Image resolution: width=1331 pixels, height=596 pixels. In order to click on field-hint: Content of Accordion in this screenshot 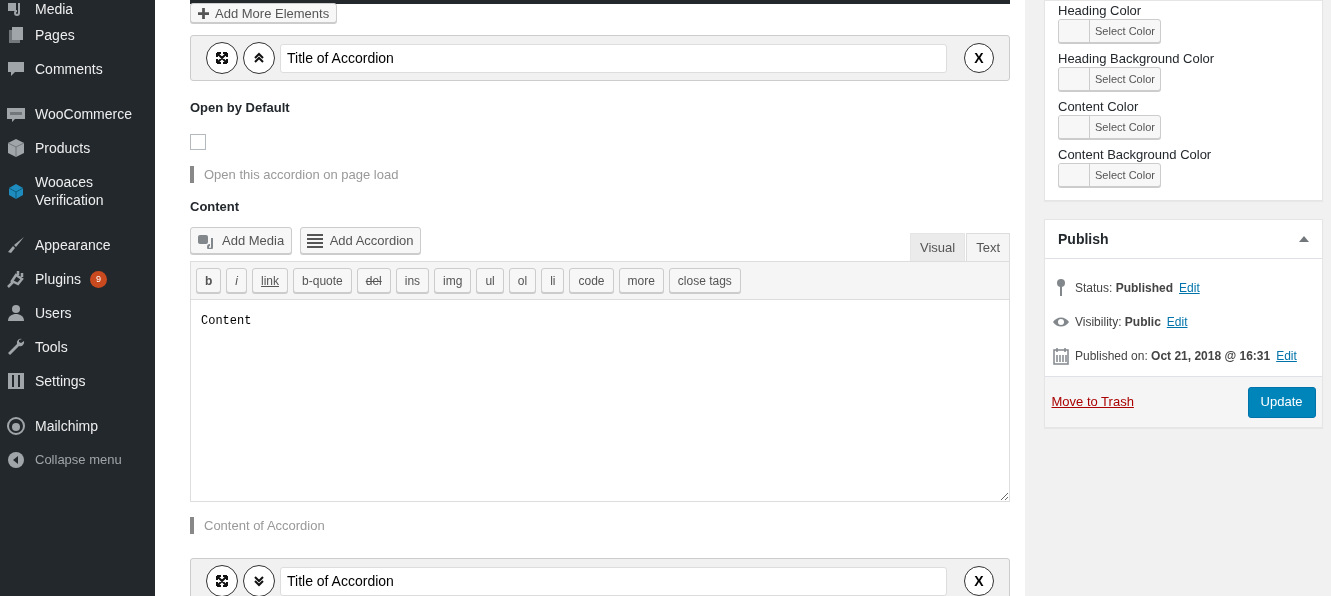, I will do `click(600, 525)`.